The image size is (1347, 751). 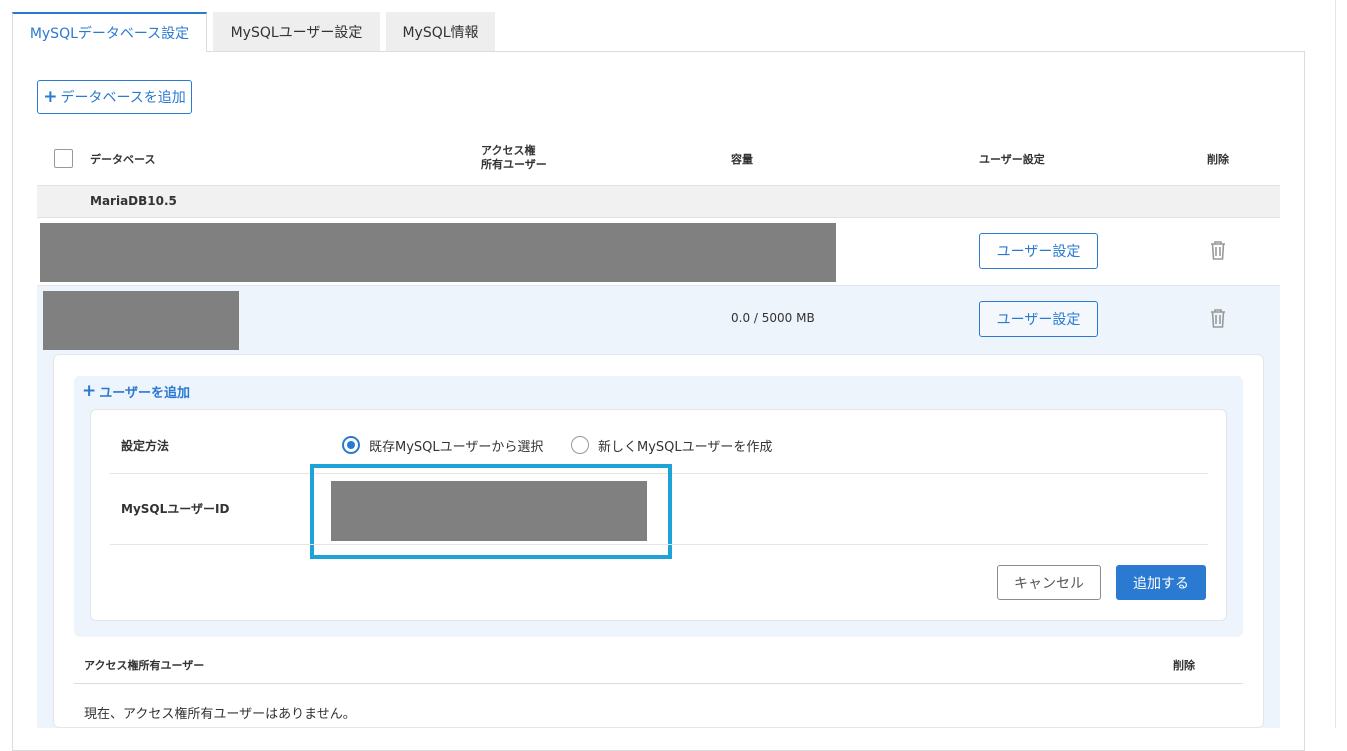 What do you see at coordinates (440, 31) in the screenshot?
I see `tab-mysql-info: MySQL情報` at bounding box center [440, 31].